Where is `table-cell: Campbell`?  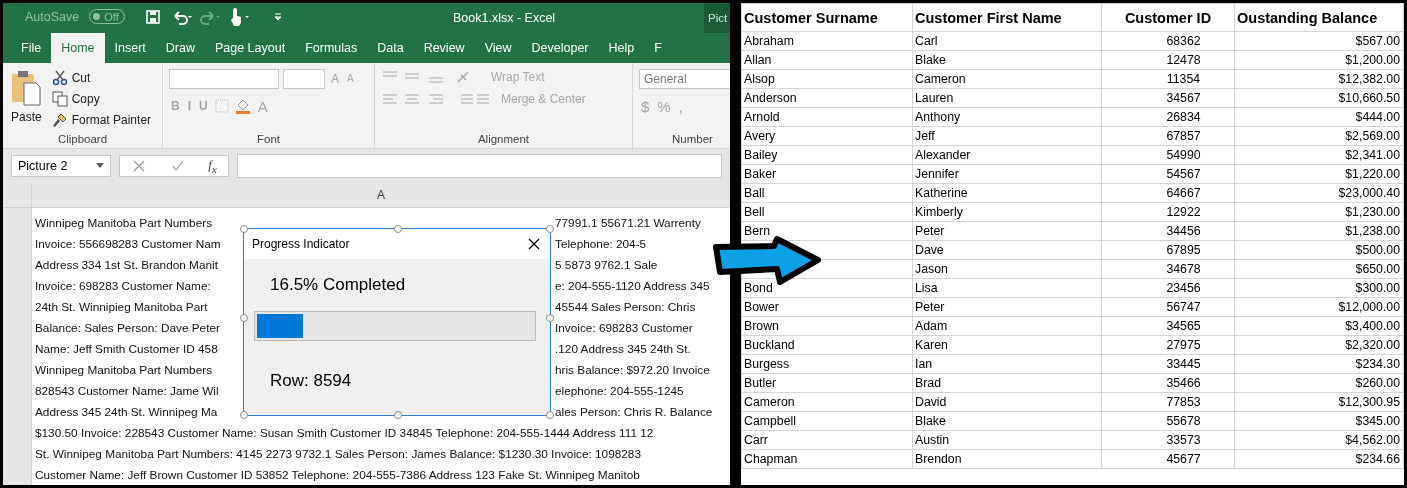
table-cell: Campbell is located at coordinates (827, 421).